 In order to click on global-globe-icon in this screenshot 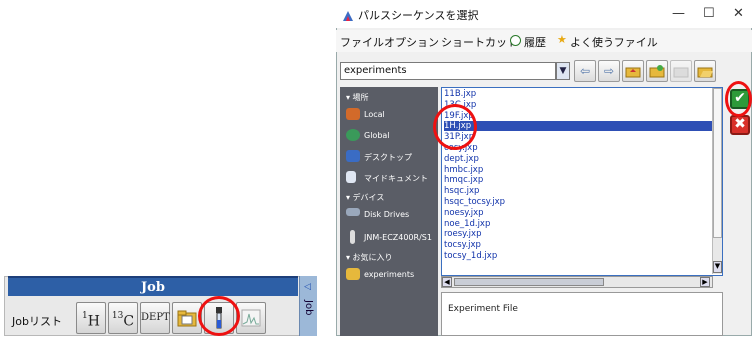, I will do `click(353, 135)`.